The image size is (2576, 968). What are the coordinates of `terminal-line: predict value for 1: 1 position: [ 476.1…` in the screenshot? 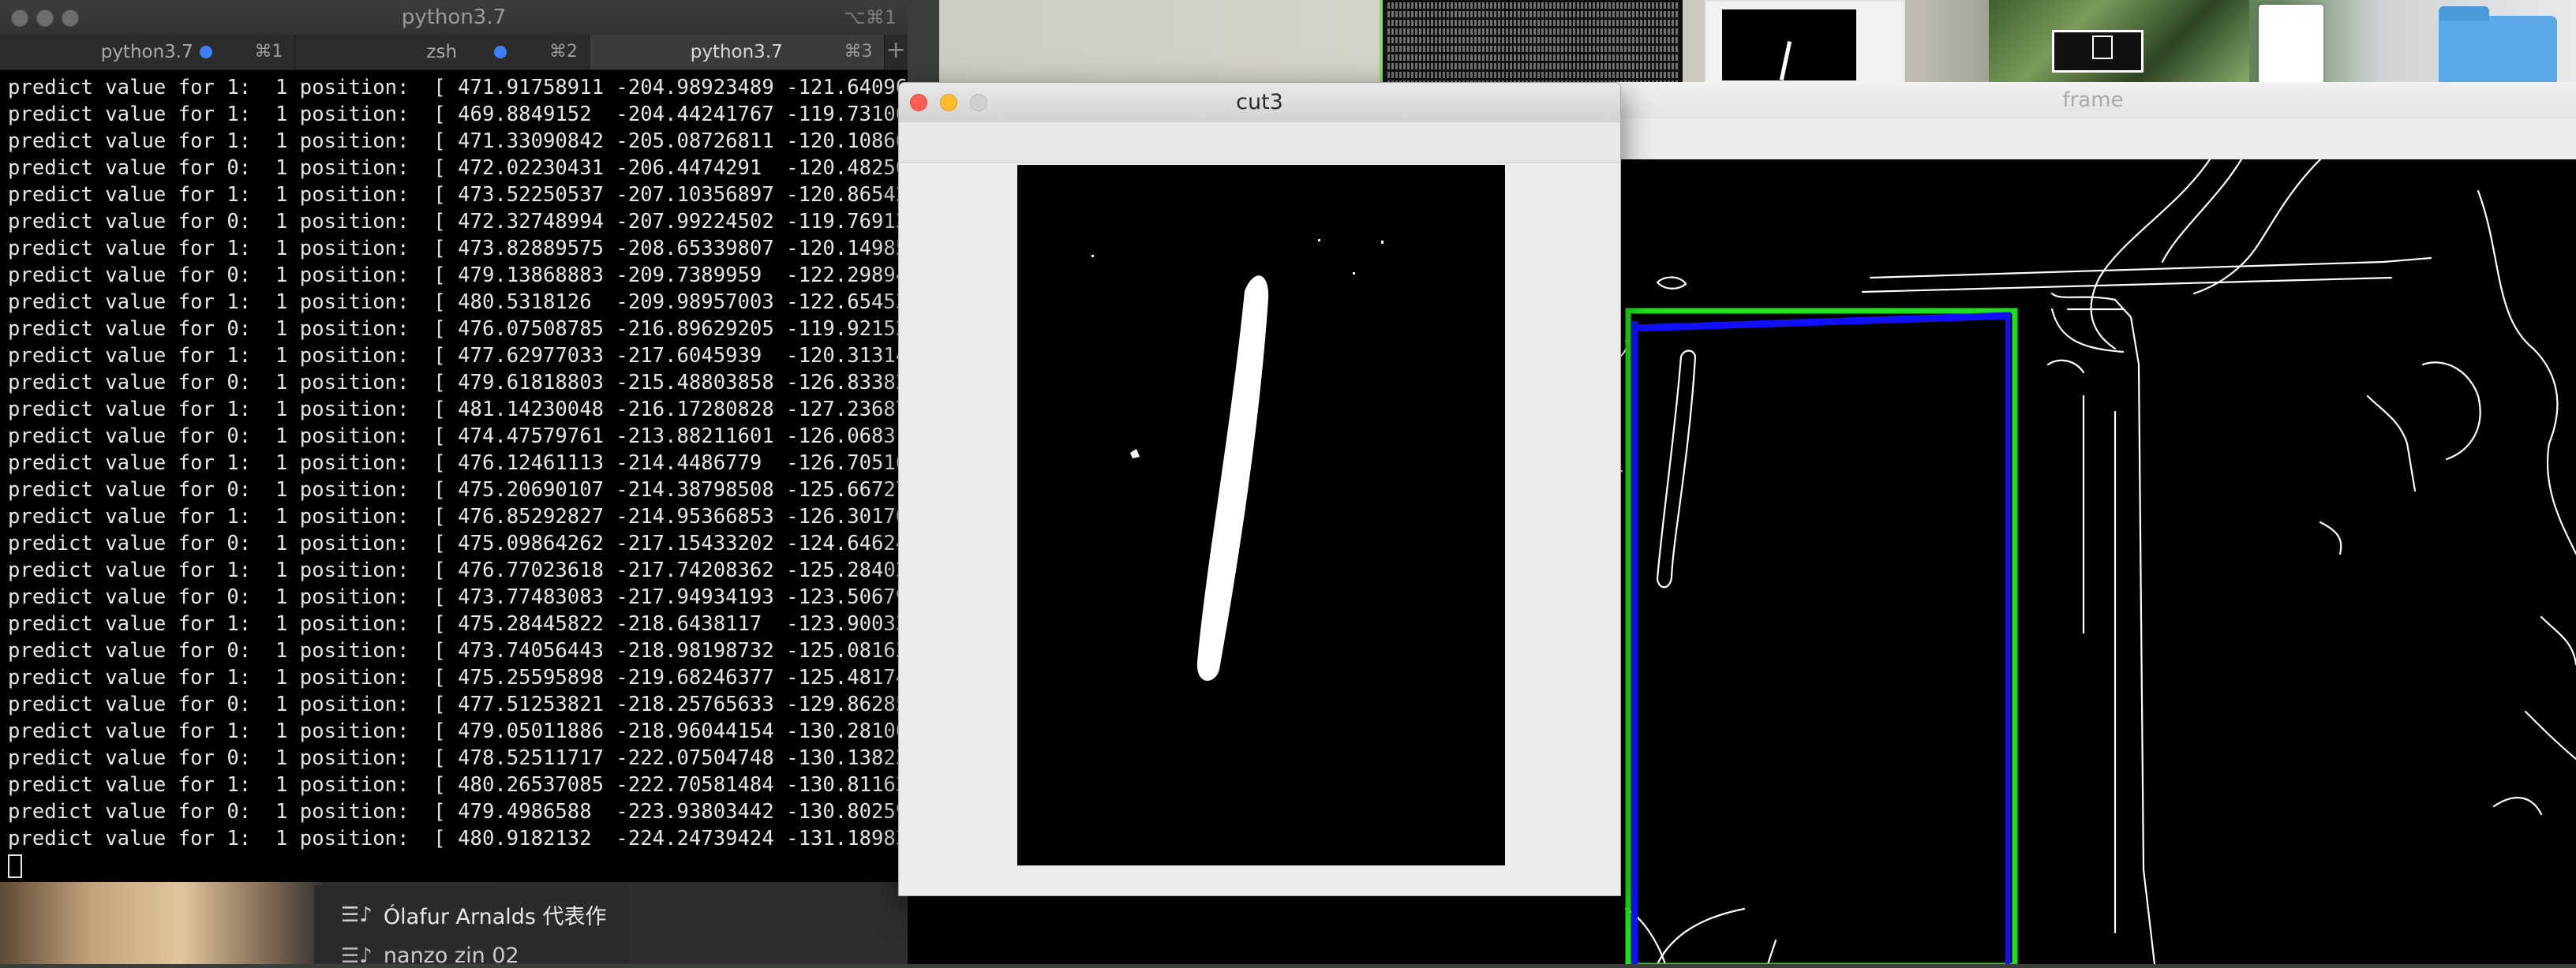 It's located at (458, 463).